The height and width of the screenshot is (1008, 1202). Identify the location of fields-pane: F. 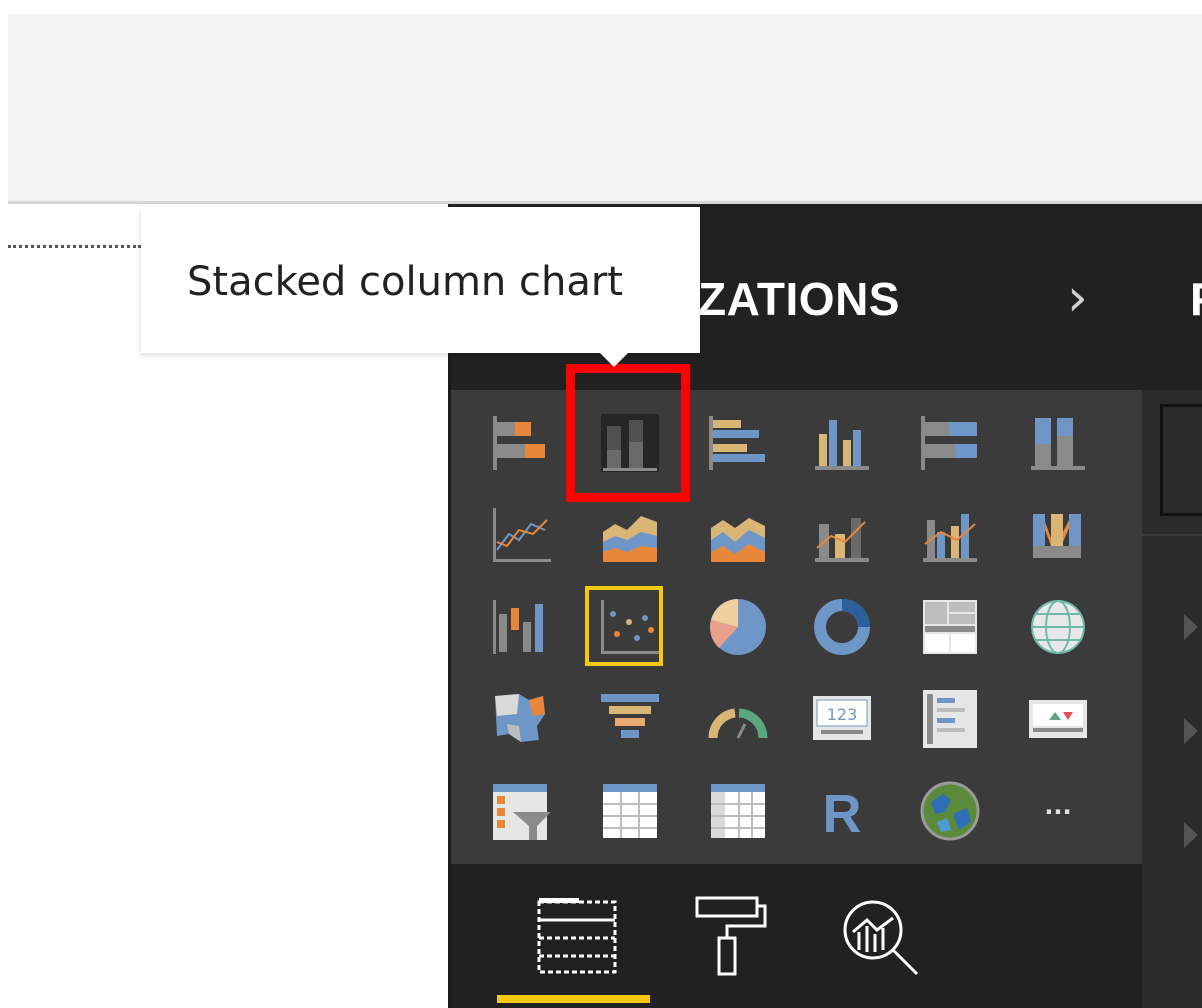
(1172, 606).